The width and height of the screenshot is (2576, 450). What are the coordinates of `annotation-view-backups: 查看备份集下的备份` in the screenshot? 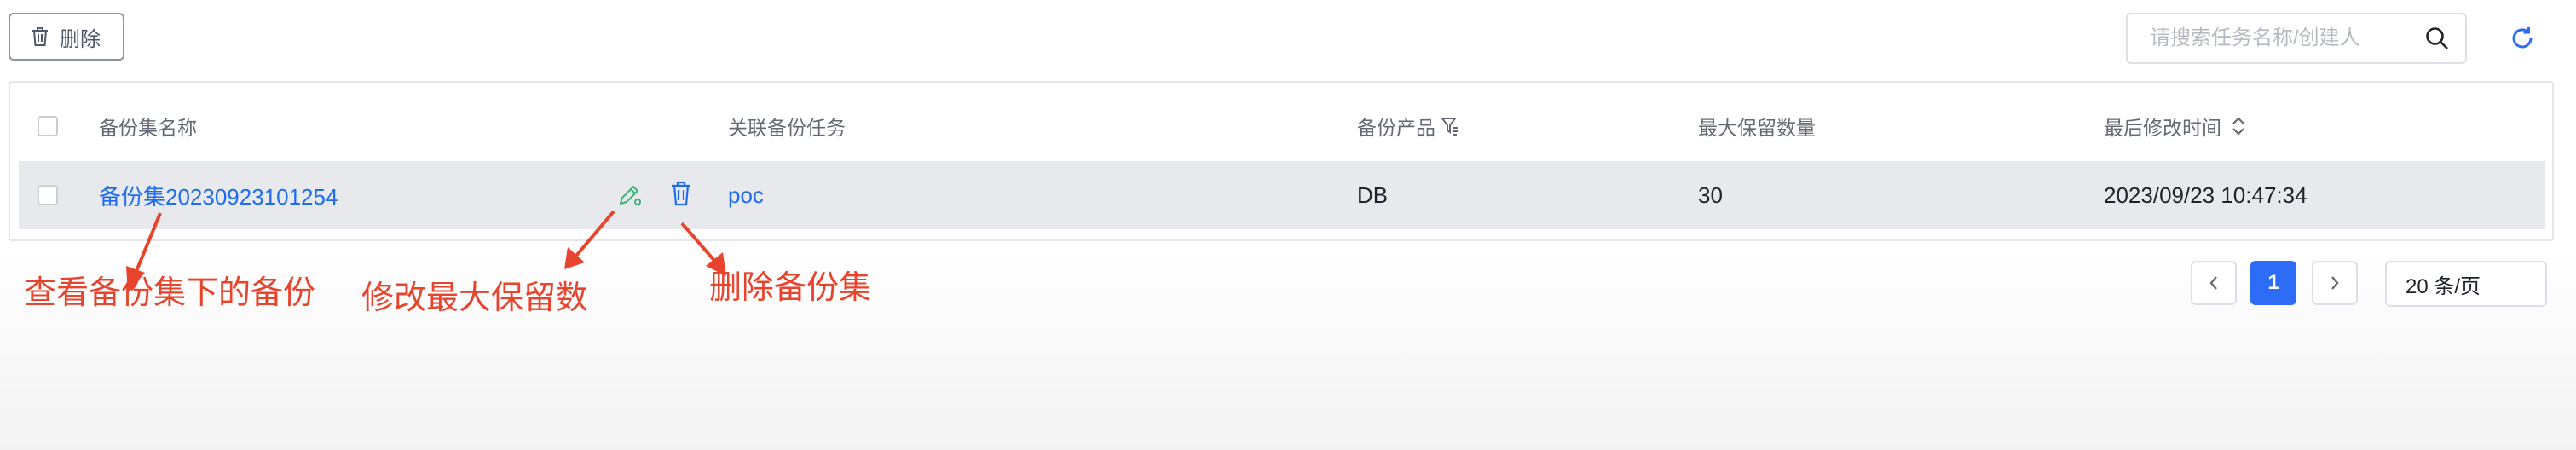 It's located at (170, 293).